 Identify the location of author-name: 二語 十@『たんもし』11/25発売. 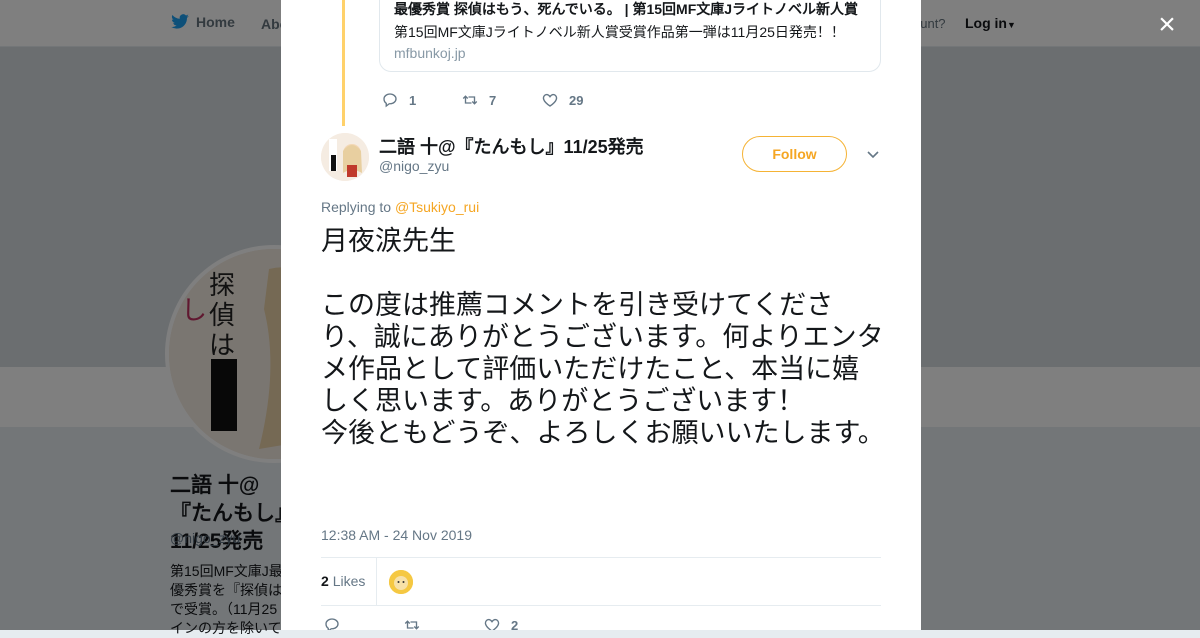
(511, 146).